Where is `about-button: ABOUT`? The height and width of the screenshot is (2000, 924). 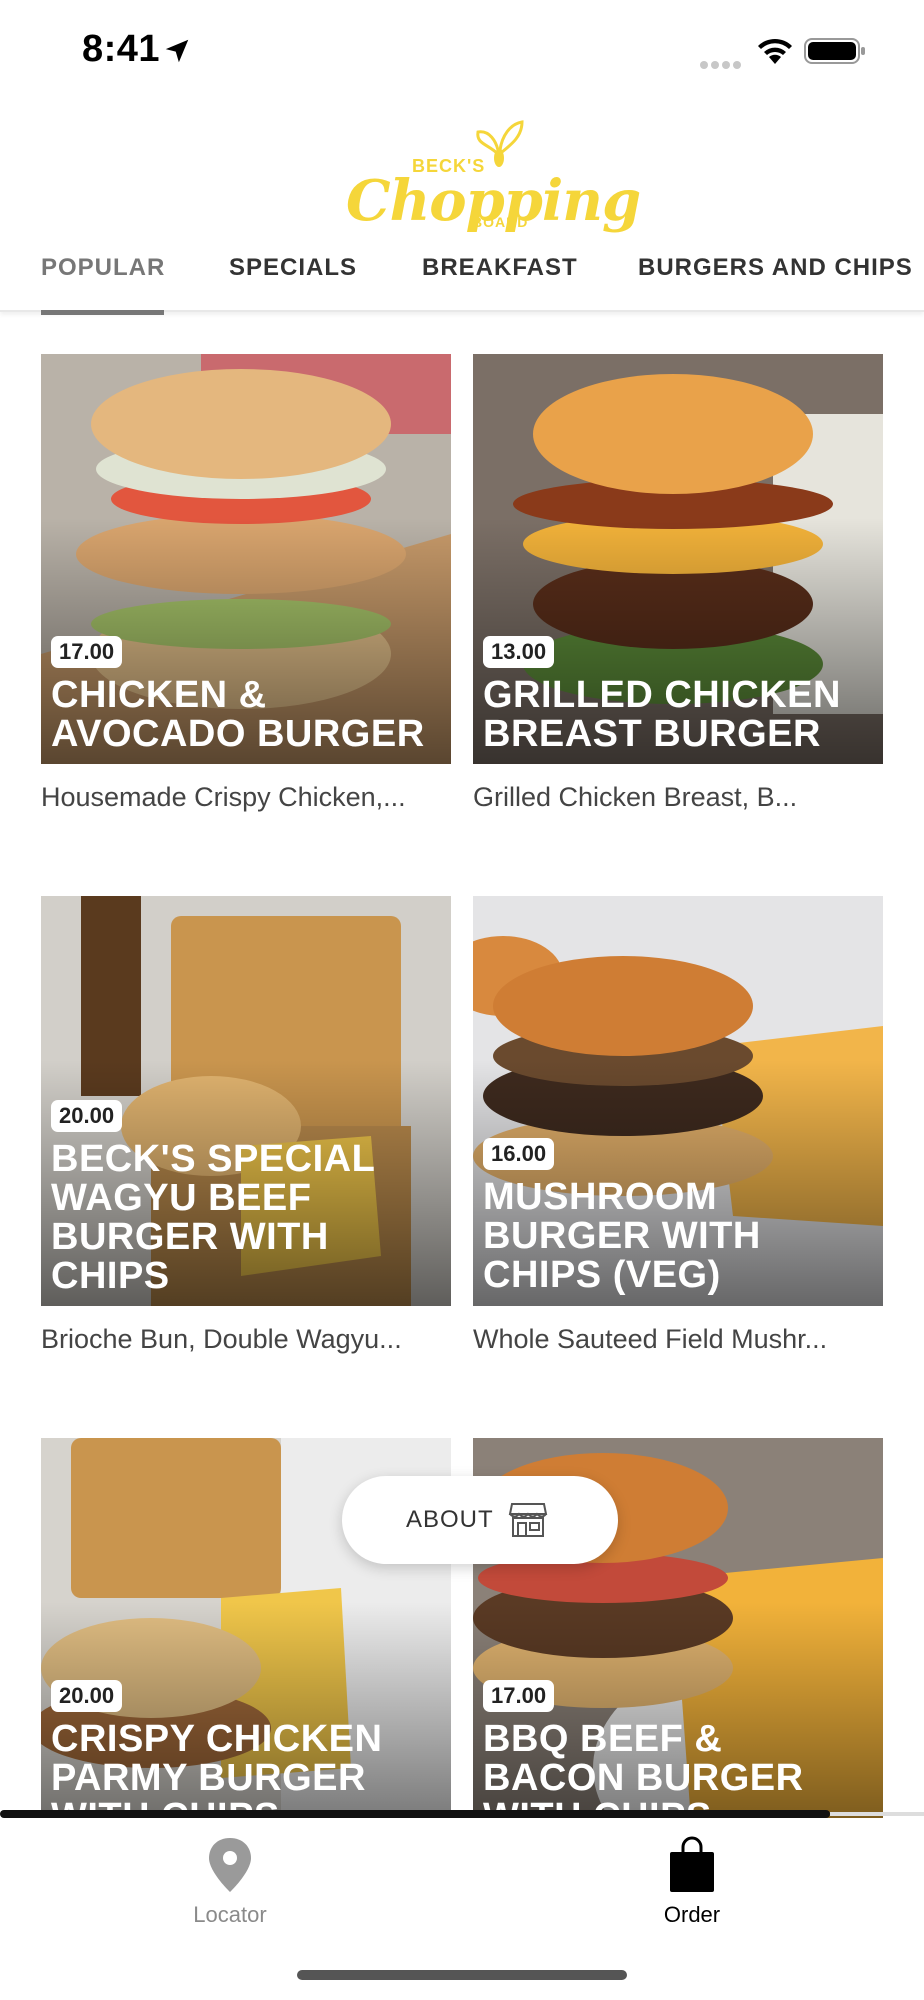
about-button: ABOUT is located at coordinates (480, 1520).